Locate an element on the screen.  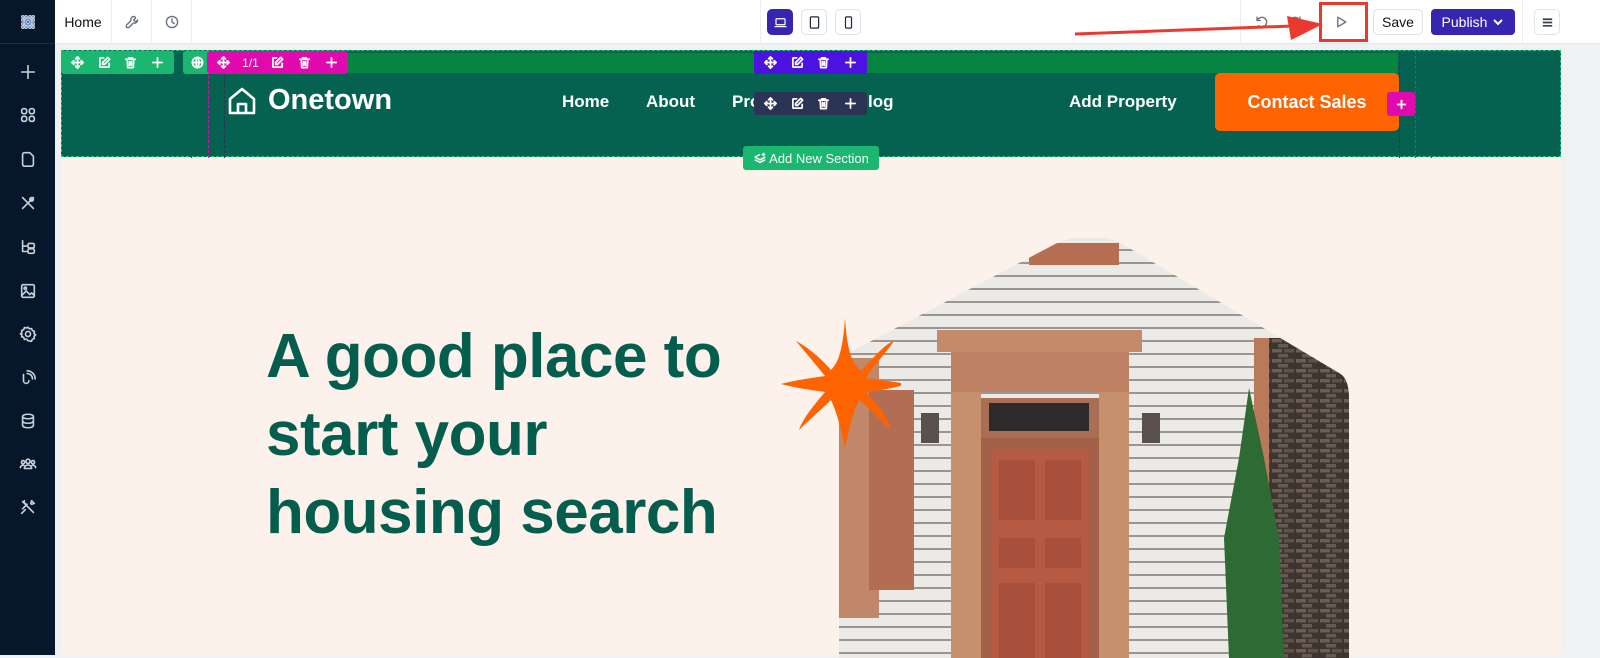
chevron-down-icon is located at coordinates (1498, 22).